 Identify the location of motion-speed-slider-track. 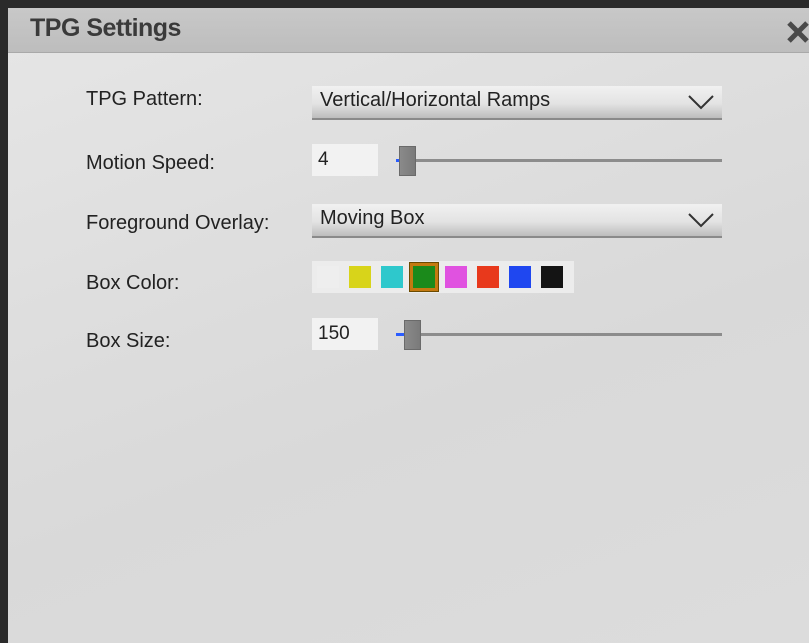
(559, 160).